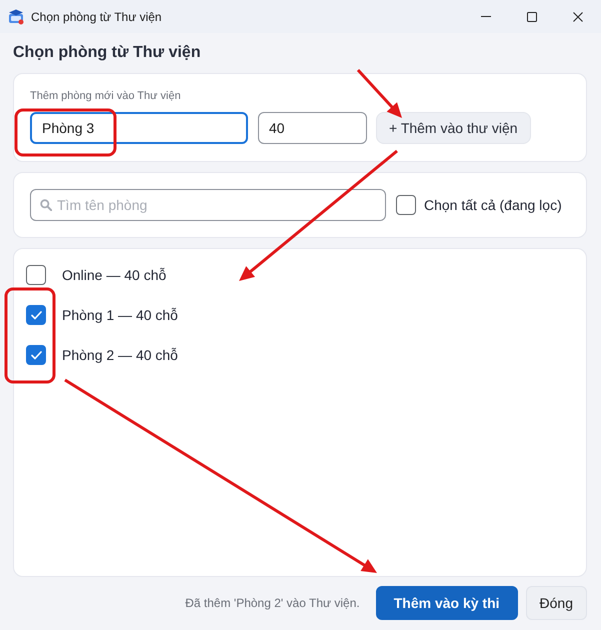 This screenshot has width=601, height=630. Describe the element at coordinates (578, 17) in the screenshot. I see `close-icon` at that location.